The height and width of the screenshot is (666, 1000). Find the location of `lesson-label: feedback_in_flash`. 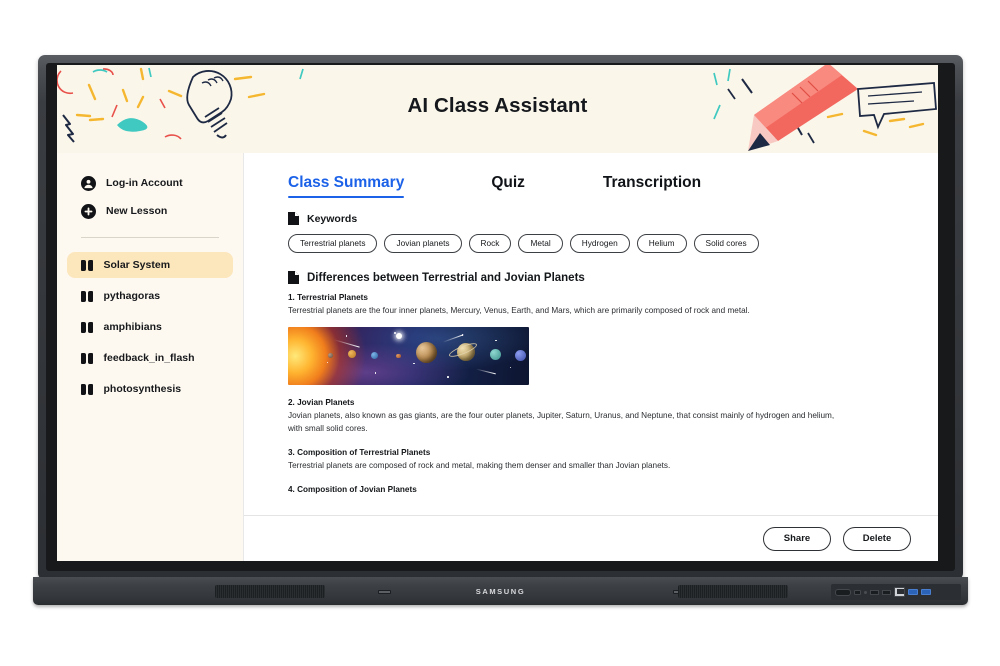

lesson-label: feedback_in_flash is located at coordinates (149, 358).